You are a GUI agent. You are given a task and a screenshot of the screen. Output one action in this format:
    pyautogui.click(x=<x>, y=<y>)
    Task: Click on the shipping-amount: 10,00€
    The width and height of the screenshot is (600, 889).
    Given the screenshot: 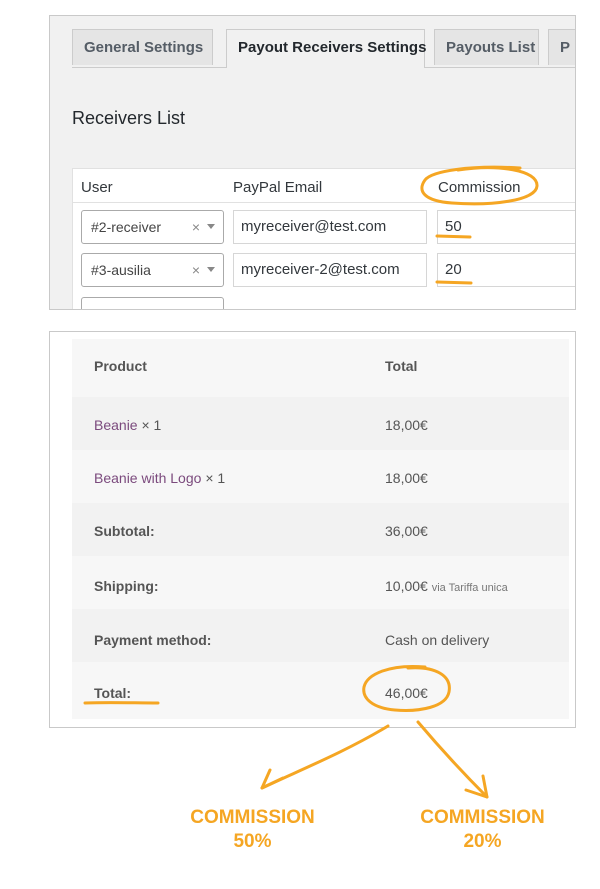 What is the action you would take?
    pyautogui.click(x=406, y=586)
    